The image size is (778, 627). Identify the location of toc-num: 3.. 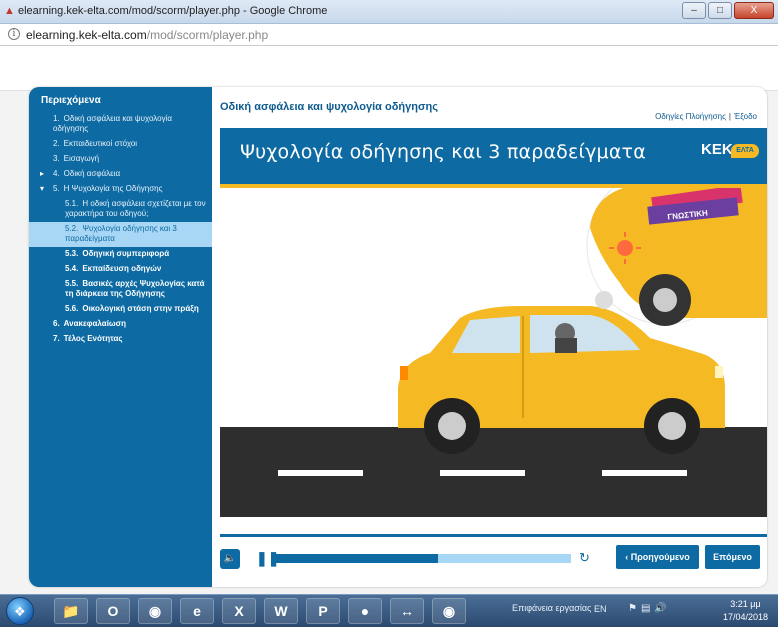
(56, 158).